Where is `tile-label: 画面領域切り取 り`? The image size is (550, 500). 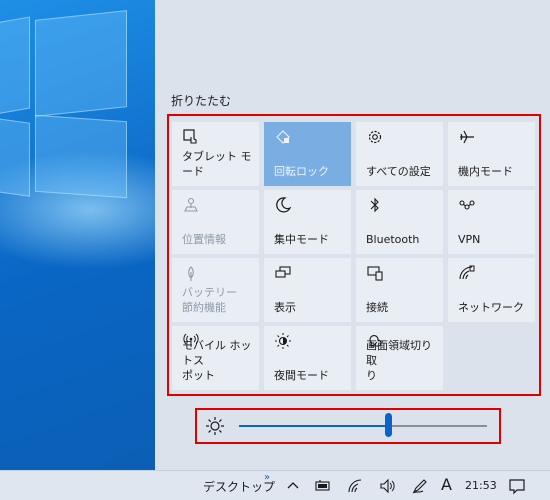 tile-label: 画面領域切り取 り is located at coordinates (399, 360).